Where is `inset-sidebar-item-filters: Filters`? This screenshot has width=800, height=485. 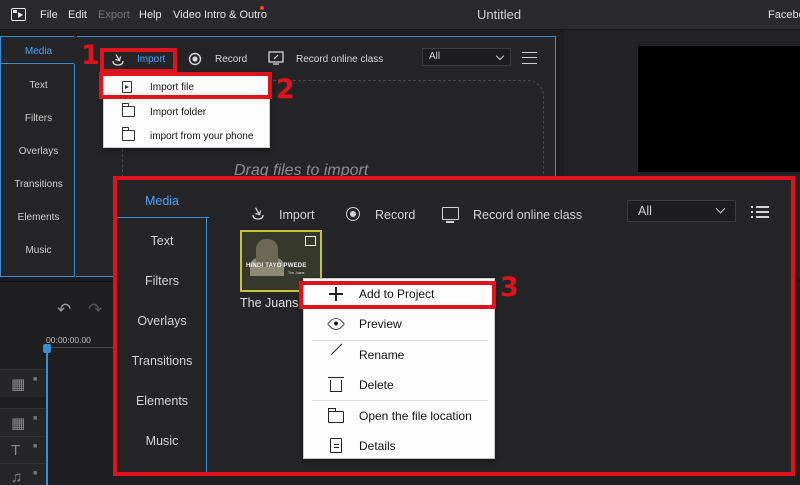 inset-sidebar-item-filters: Filters is located at coordinates (162, 281).